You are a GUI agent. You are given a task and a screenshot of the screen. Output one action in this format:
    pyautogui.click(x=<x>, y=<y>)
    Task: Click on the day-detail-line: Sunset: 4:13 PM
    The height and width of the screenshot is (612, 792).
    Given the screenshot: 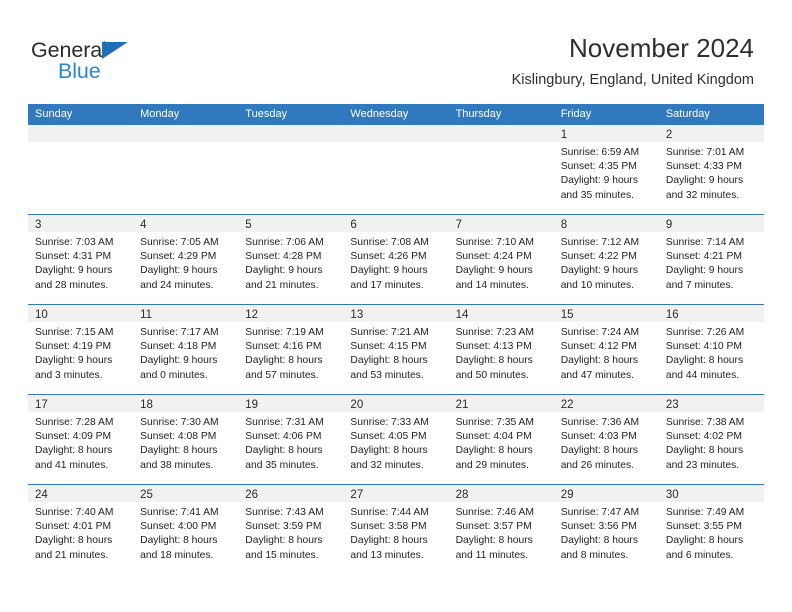 What is the action you would take?
    pyautogui.click(x=493, y=347)
    